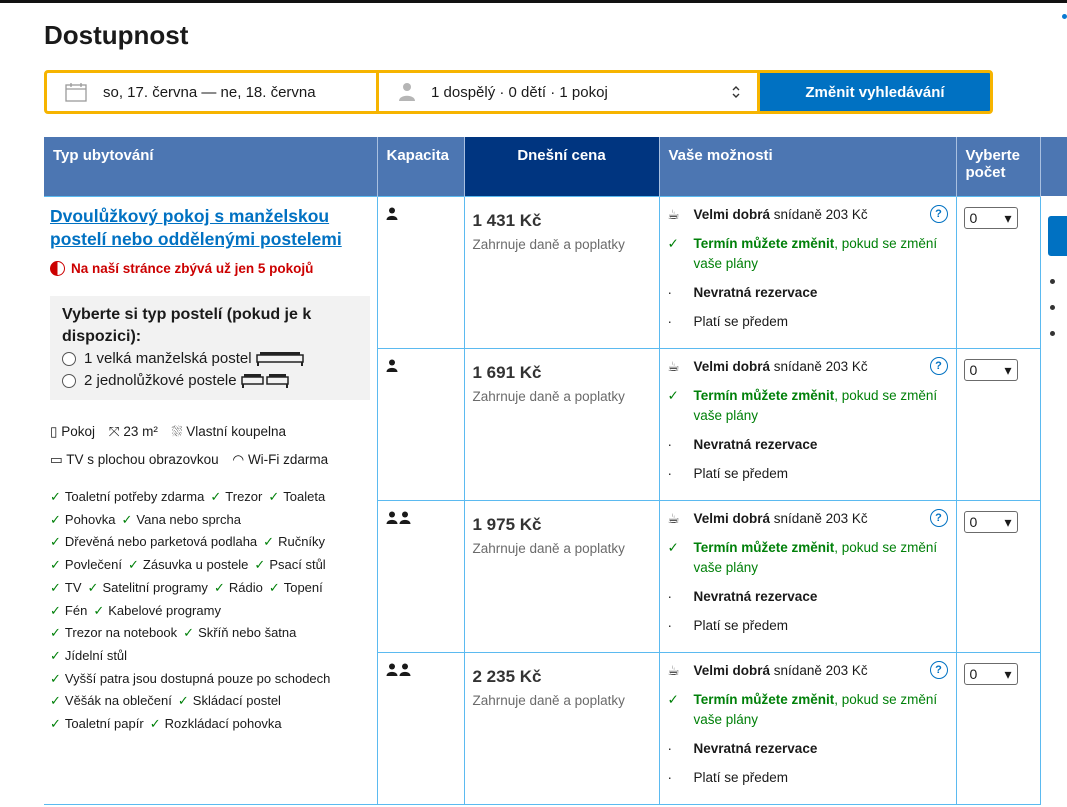 This screenshot has height=807, width=1067. Describe the element at coordinates (875, 92) in the screenshot. I see `change-search-button: Změnit vyhledávání` at that location.